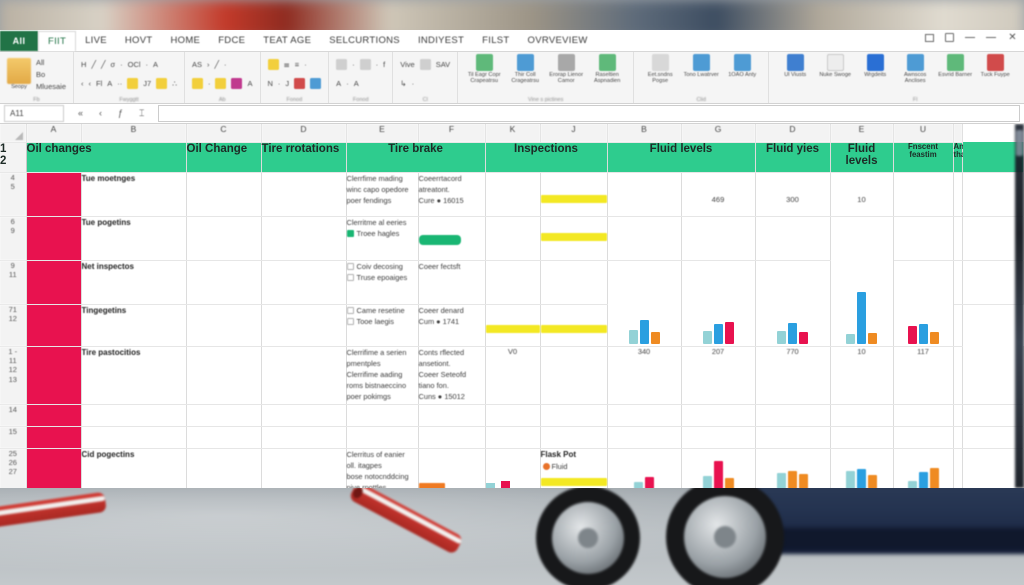  Describe the element at coordinates (217, 64) in the screenshot. I see `align-item-slash: ╱` at that location.